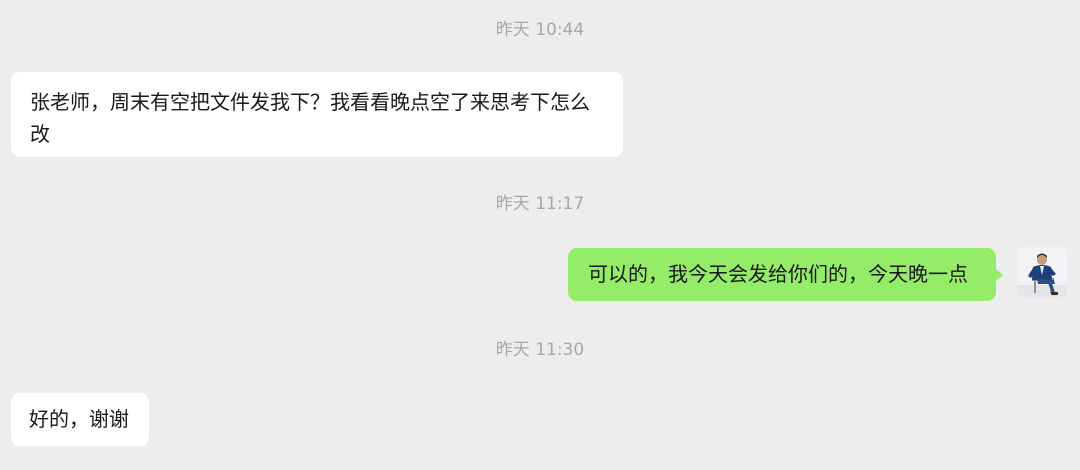  Describe the element at coordinates (540, 30) in the screenshot. I see `message-timestamp: 昨天 10:44` at that location.